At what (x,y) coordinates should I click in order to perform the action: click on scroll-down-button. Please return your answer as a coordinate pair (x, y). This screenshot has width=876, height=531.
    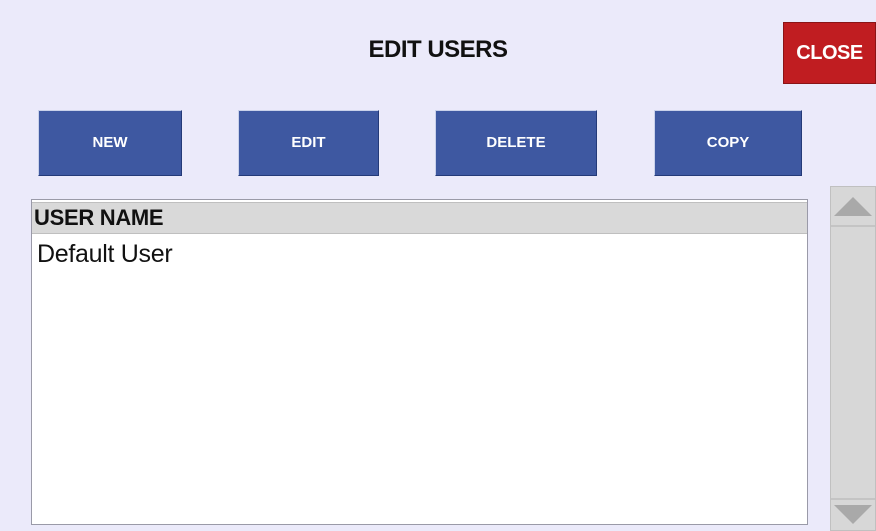
    Looking at the image, I should click on (853, 514).